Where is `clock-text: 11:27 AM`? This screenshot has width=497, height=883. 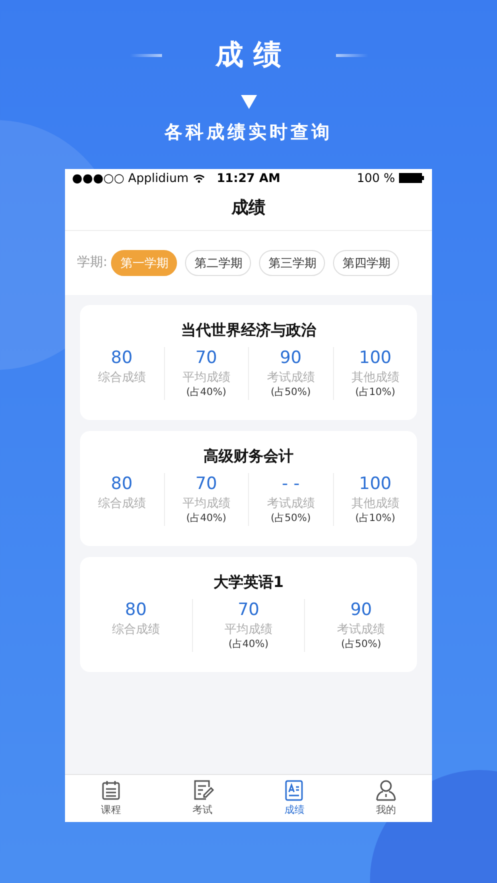
clock-text: 11:27 AM is located at coordinates (248, 178).